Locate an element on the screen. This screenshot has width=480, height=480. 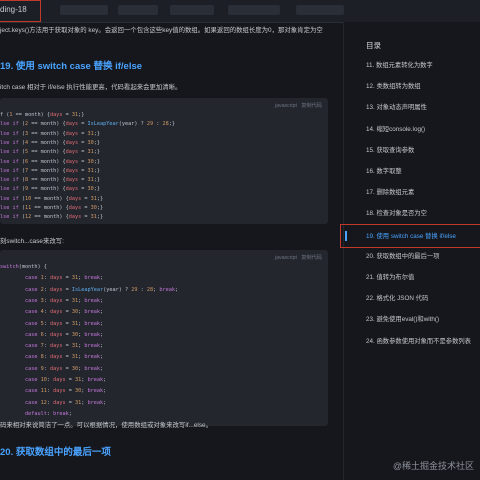
heading-20: 20. 获取数组中的最后一项 is located at coordinates (55, 452).